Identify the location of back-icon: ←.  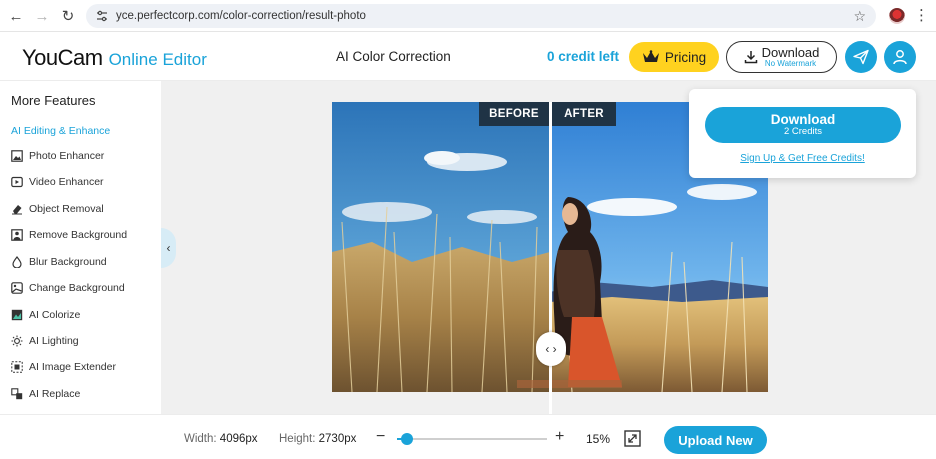
(16, 16).